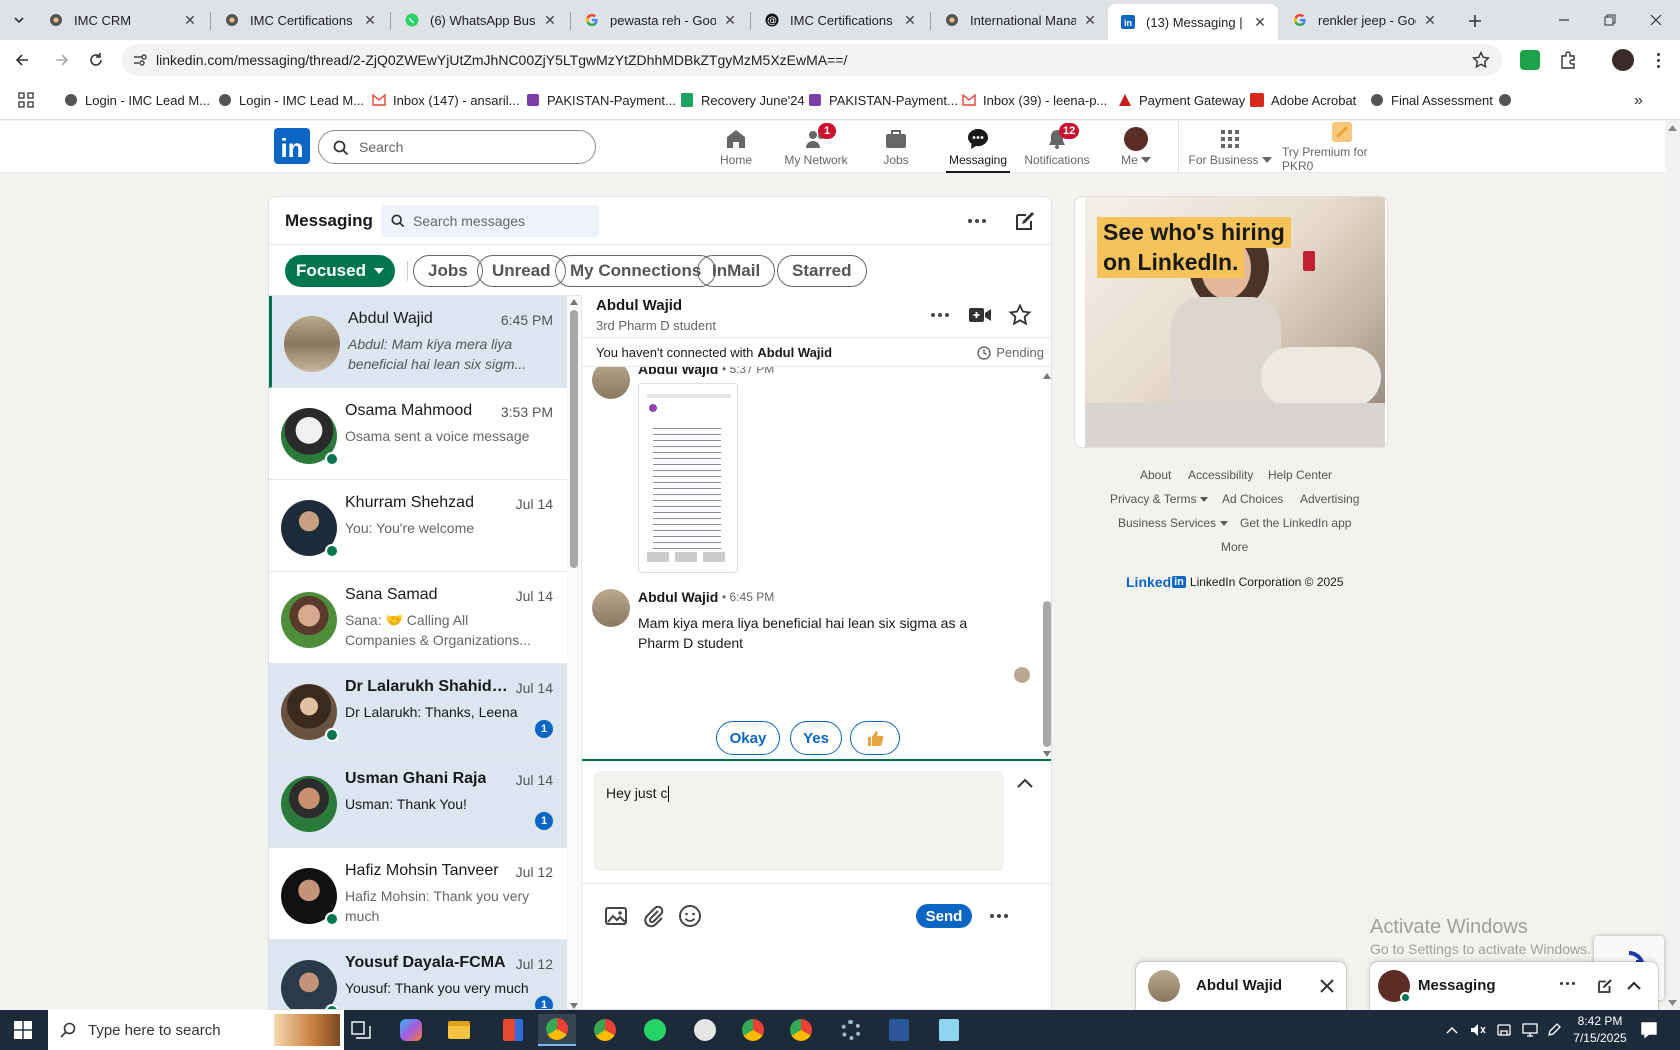 Image resolution: width=1680 pixels, height=1050 pixels. I want to click on attach-image-button, so click(616, 916).